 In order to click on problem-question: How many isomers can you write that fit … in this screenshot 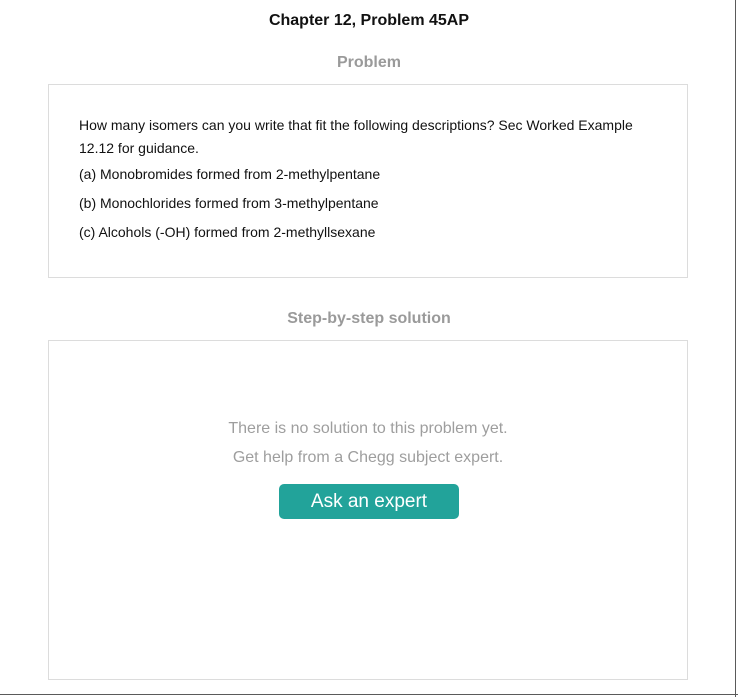, I will do `click(356, 136)`.